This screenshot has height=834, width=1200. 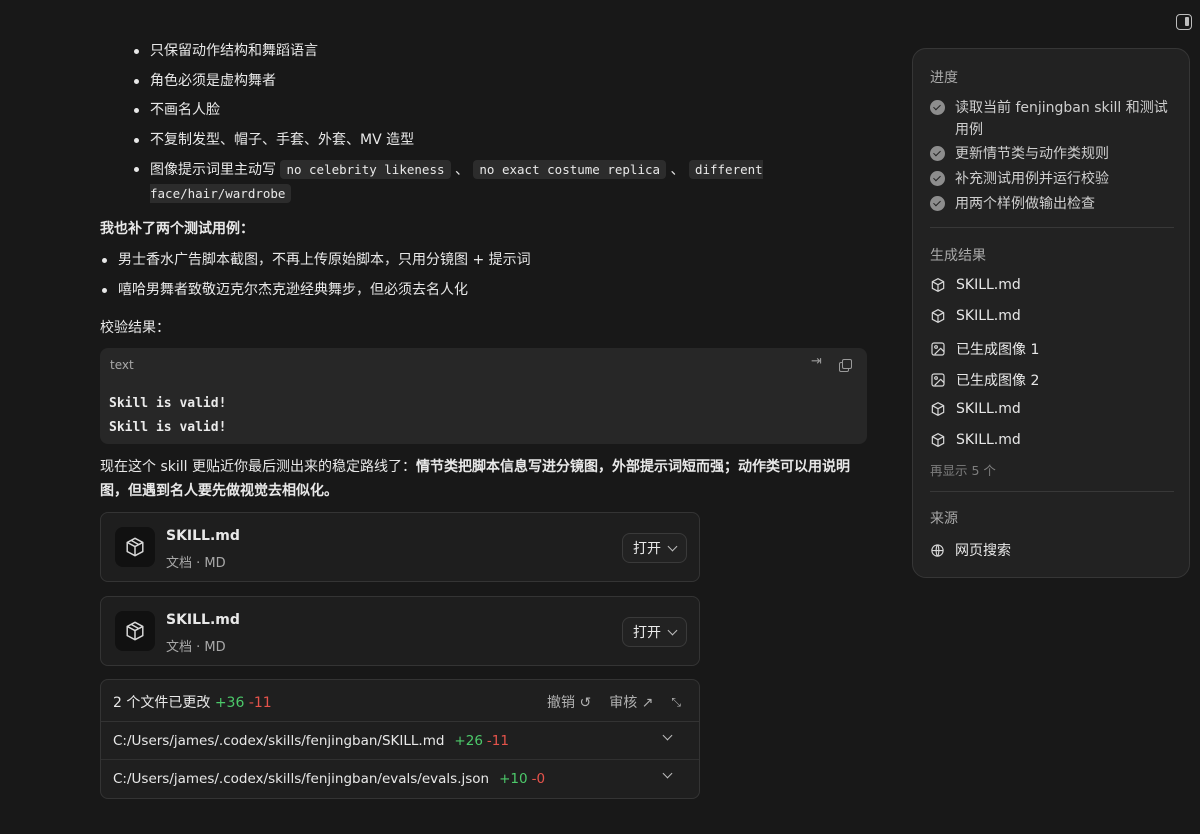 What do you see at coordinates (623, 703) in the screenshot?
I see `review-label: 审核` at bounding box center [623, 703].